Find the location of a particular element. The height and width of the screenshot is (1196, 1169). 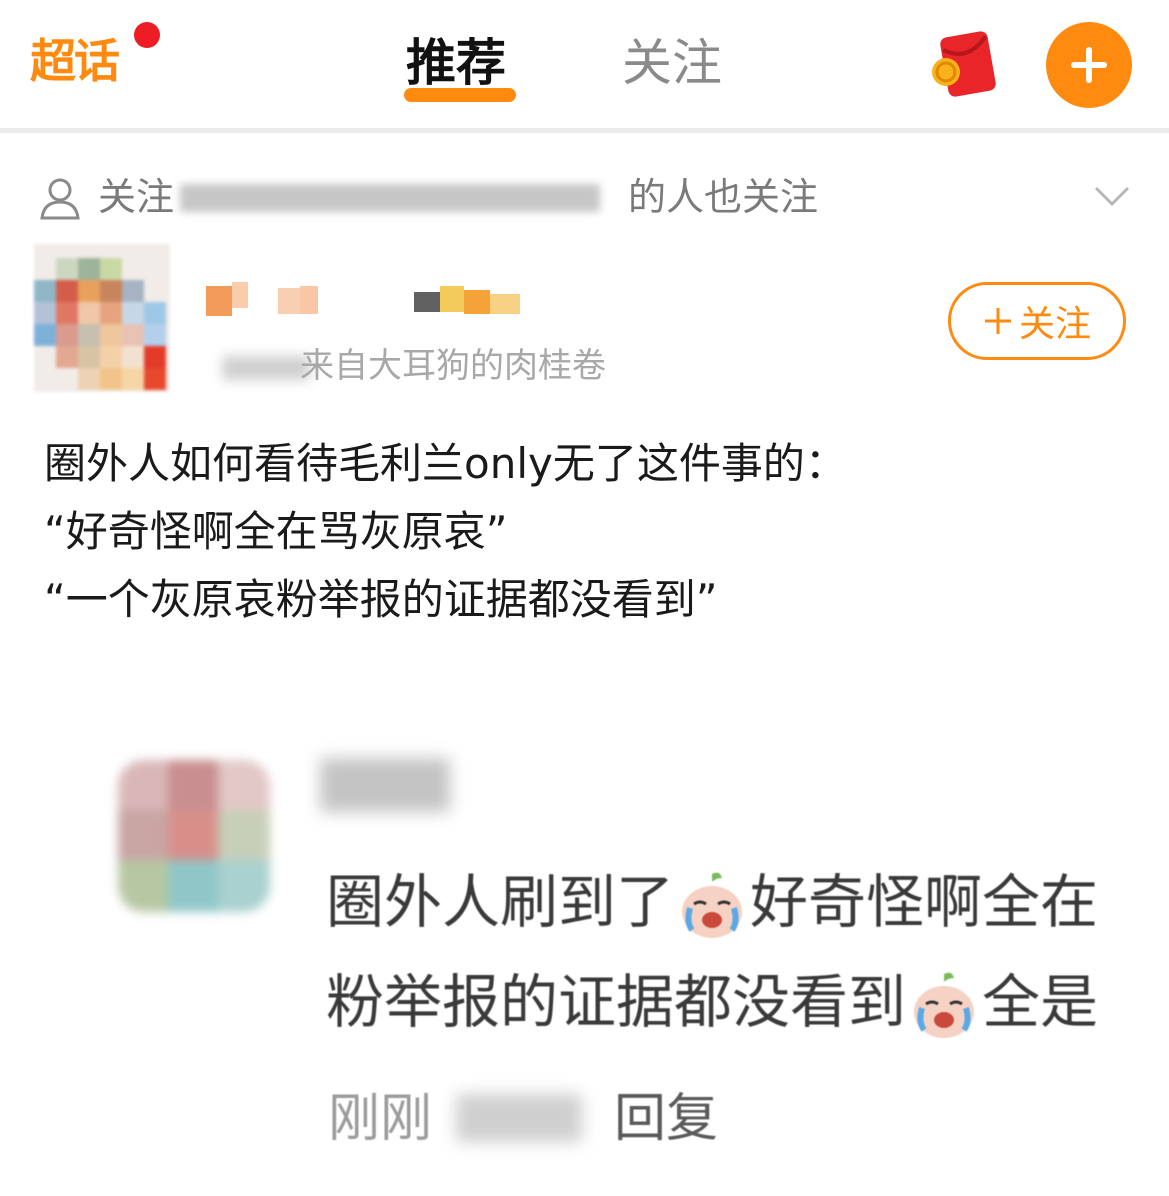

create-post-button is located at coordinates (1089, 65).